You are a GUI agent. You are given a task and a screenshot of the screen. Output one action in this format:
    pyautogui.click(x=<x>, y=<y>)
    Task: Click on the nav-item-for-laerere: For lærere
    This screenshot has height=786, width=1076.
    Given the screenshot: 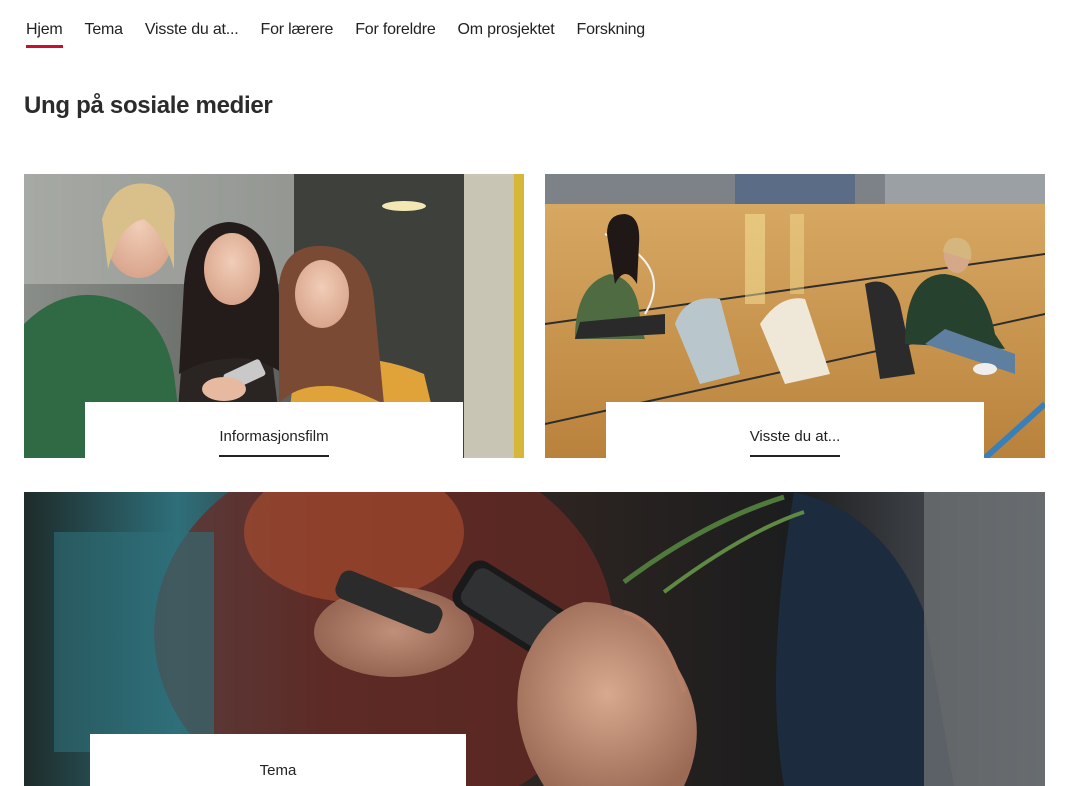 What is the action you would take?
    pyautogui.click(x=297, y=33)
    